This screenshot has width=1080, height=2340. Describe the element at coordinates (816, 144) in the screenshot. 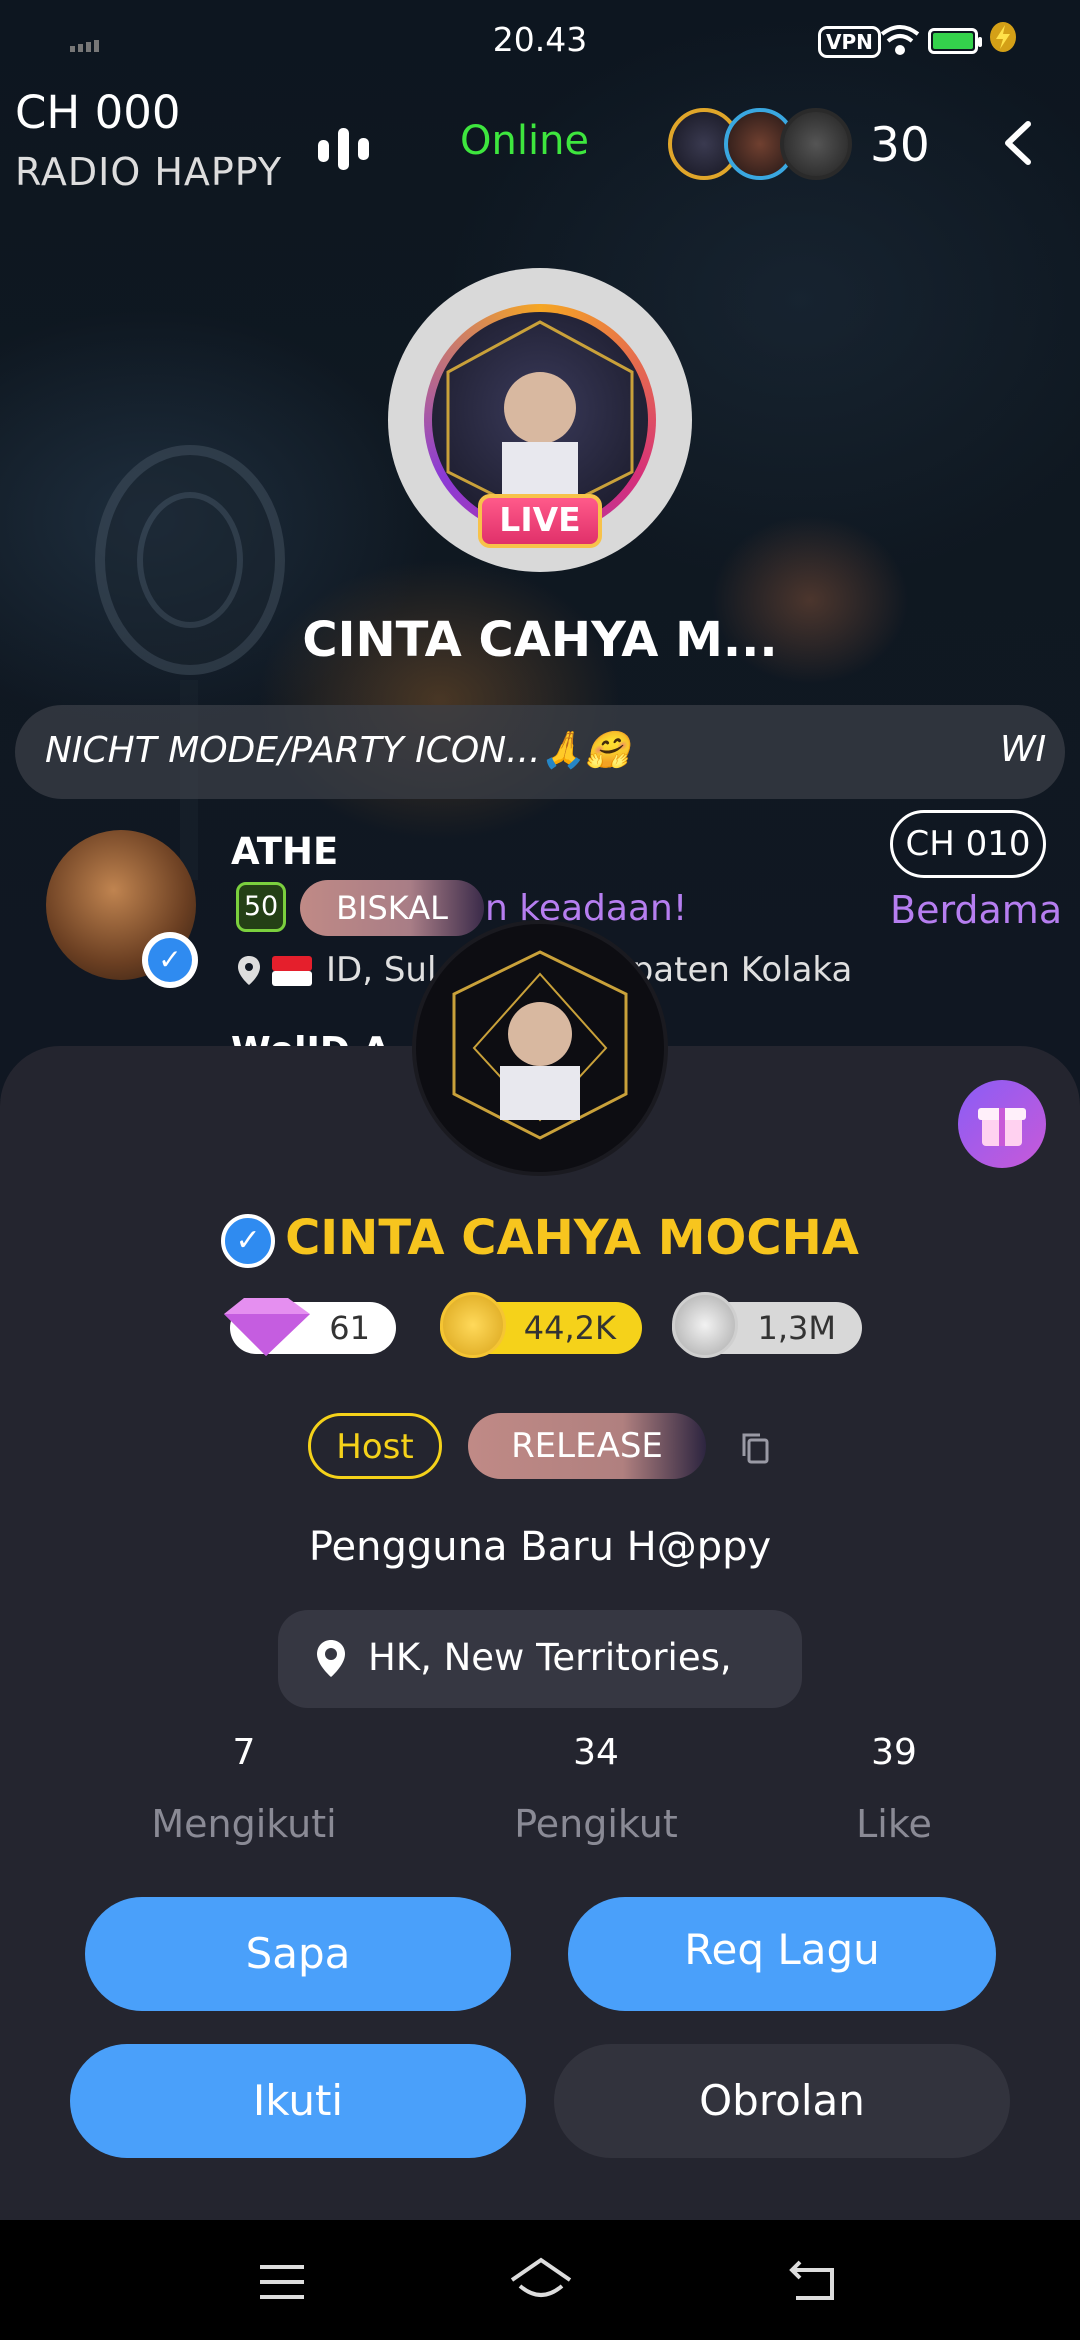

I see `listener-avatar` at that location.